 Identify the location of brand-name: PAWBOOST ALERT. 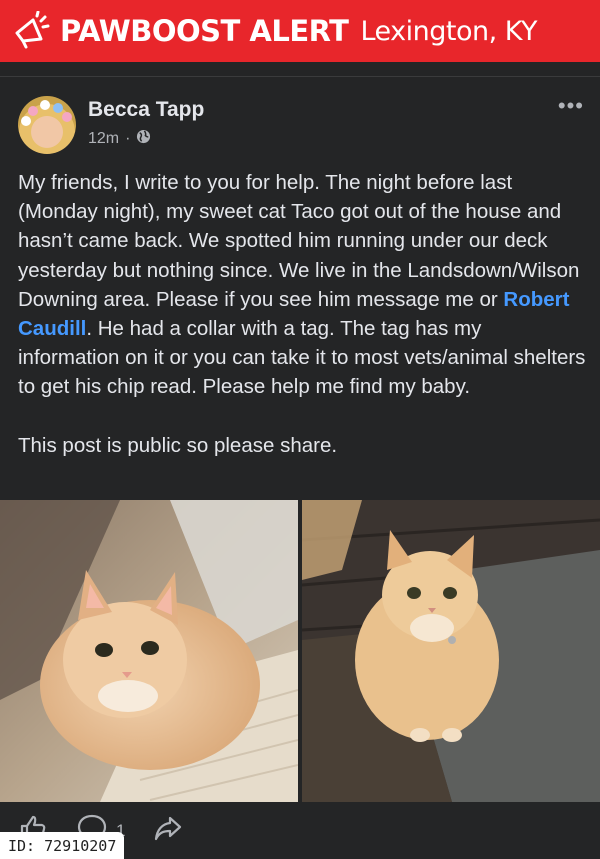
(204, 31).